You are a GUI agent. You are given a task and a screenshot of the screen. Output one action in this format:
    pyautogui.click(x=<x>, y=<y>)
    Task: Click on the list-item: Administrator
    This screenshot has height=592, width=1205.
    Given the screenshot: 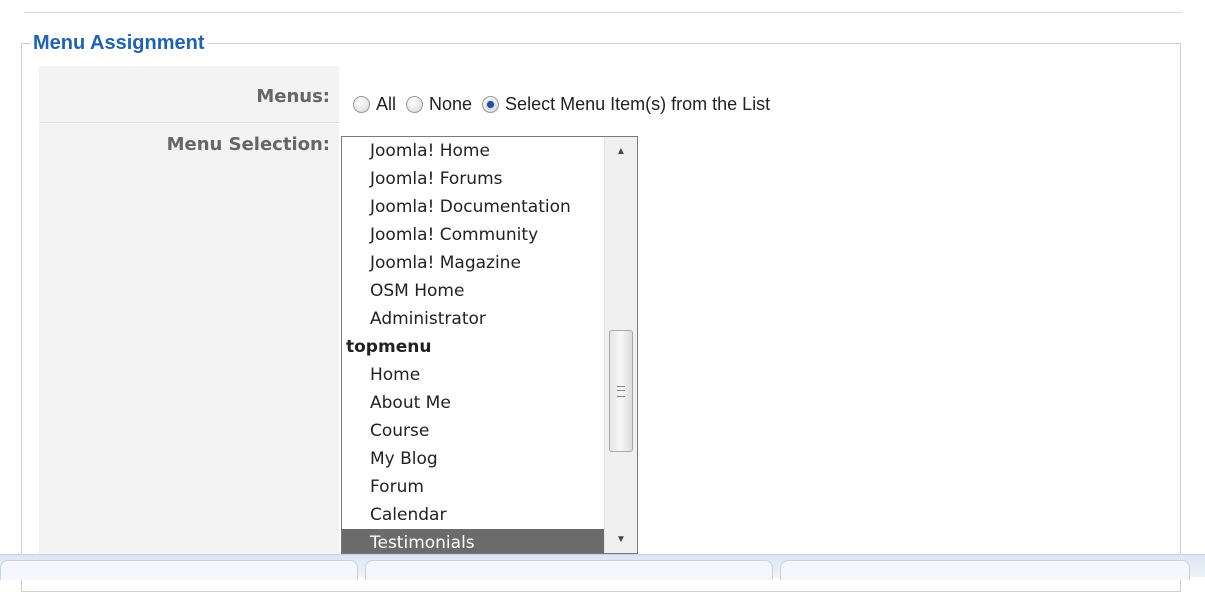 What is the action you would take?
    pyautogui.click(x=473, y=319)
    